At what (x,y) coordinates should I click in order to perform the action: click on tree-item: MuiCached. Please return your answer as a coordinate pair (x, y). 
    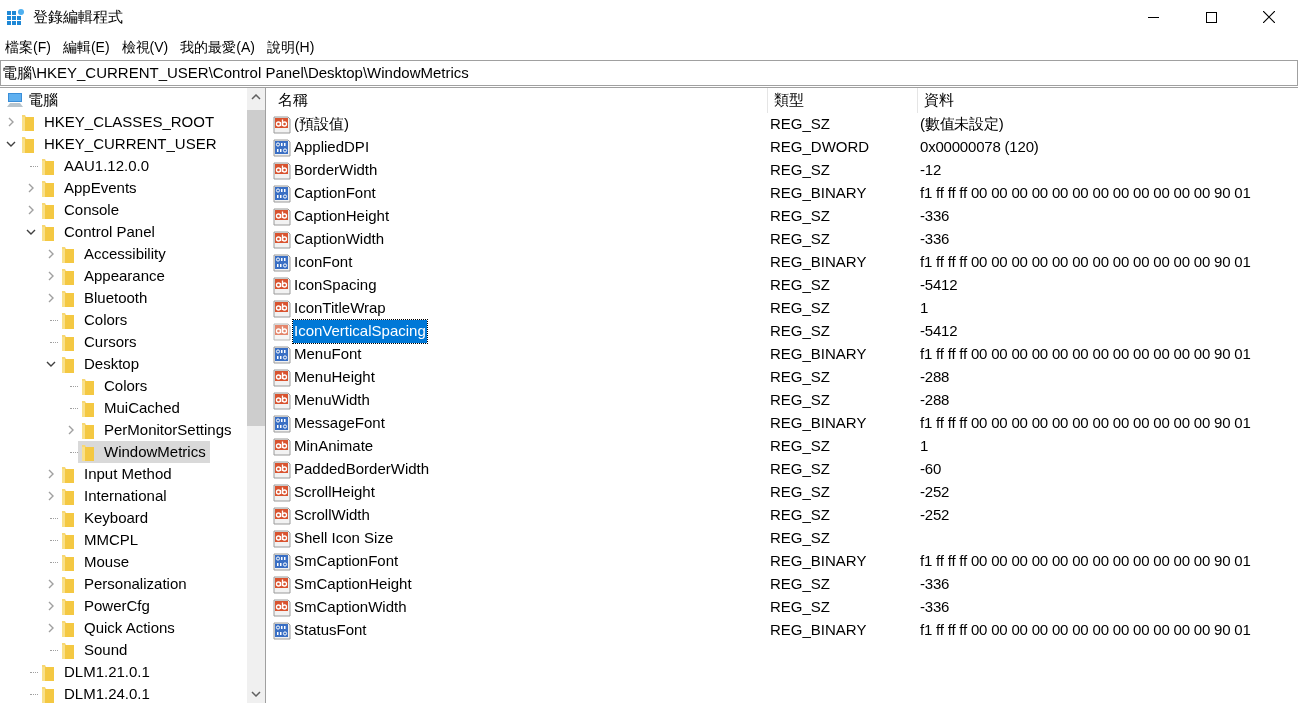
    Looking at the image, I should click on (131, 408).